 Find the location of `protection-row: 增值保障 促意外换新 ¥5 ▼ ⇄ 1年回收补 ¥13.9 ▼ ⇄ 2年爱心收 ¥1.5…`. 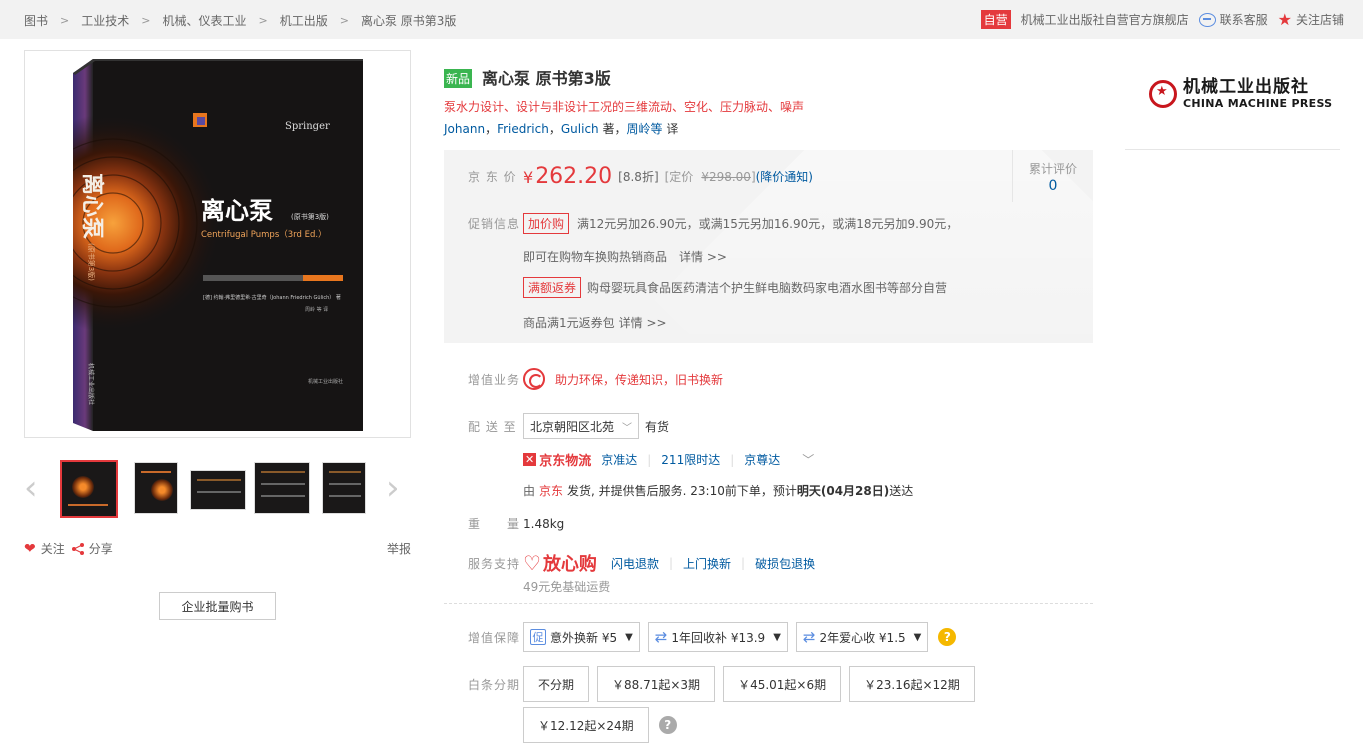

protection-row: 增值保障 促意外换新 ¥5 ▼ ⇄ 1年回收补 ¥13.9 ▼ ⇄ 2年爱心收 ¥1.5… is located at coordinates (700, 637).